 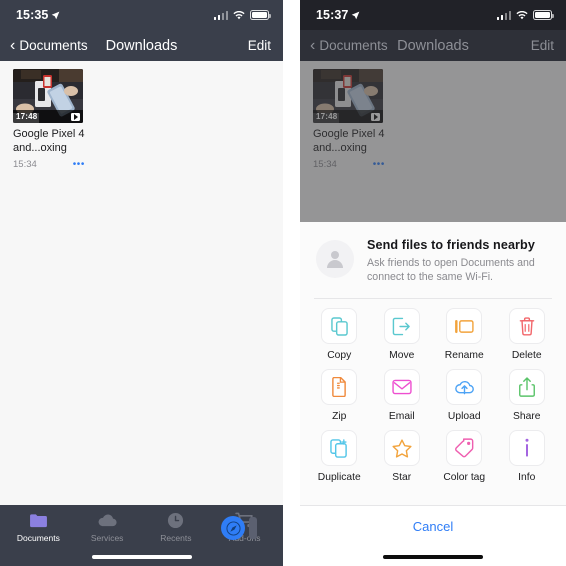 What do you see at coordinates (332, 15) in the screenshot?
I see `status-bar-clock: 15:37` at bounding box center [332, 15].